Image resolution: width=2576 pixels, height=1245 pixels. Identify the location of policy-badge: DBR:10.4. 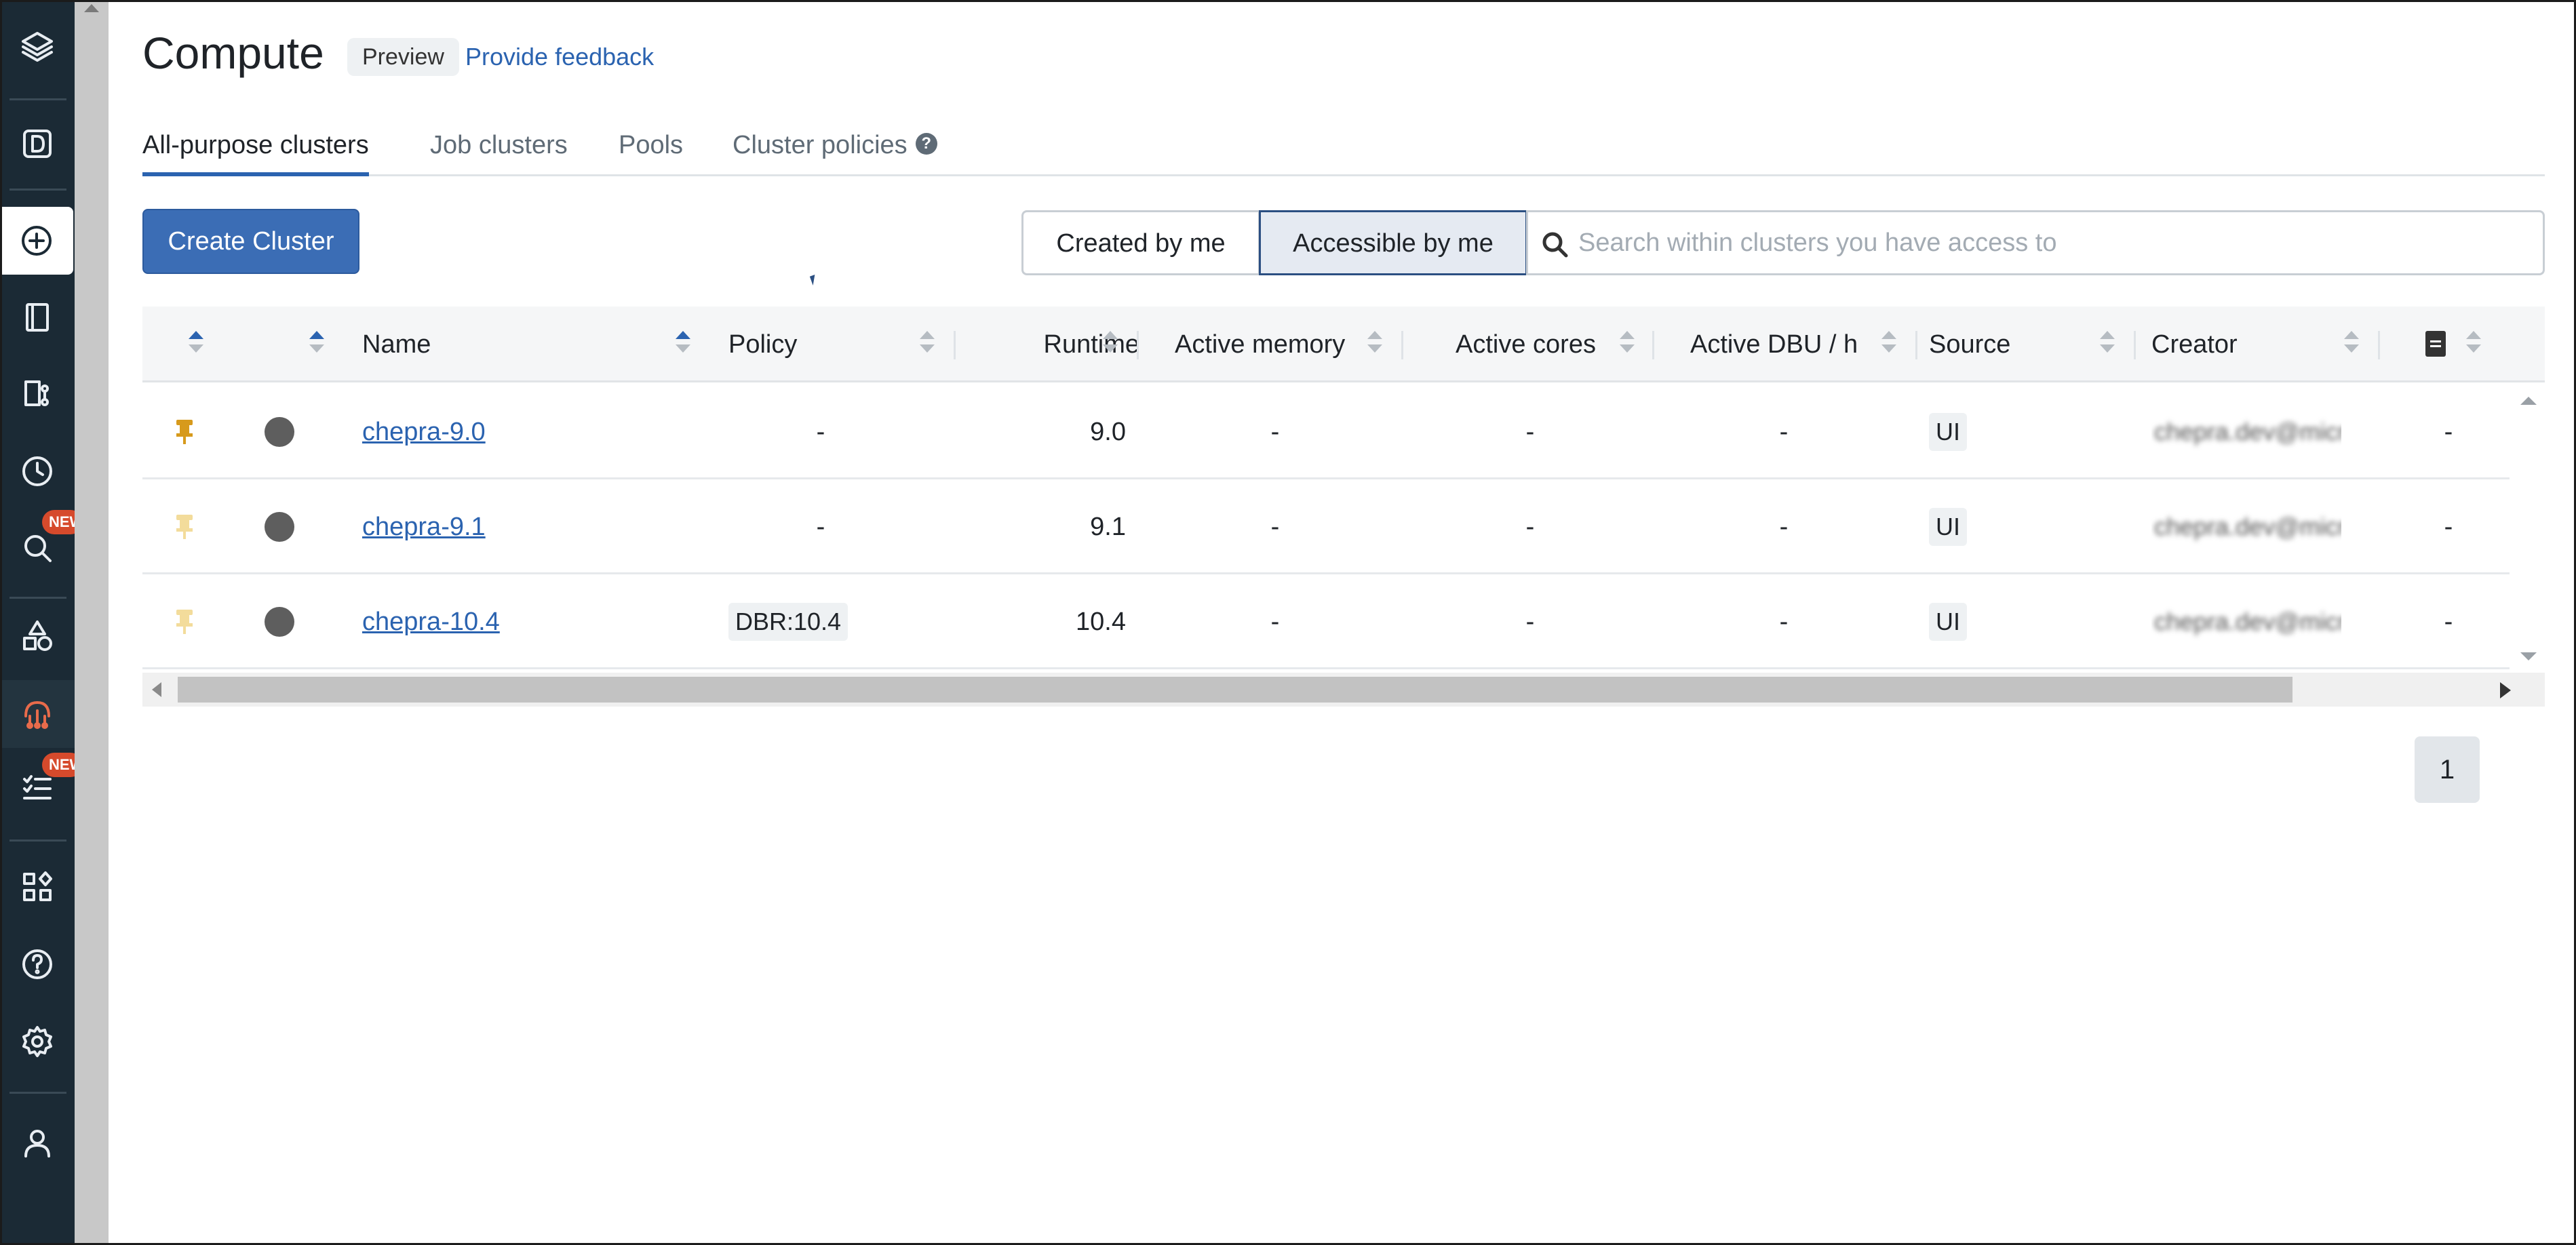
(788, 622).